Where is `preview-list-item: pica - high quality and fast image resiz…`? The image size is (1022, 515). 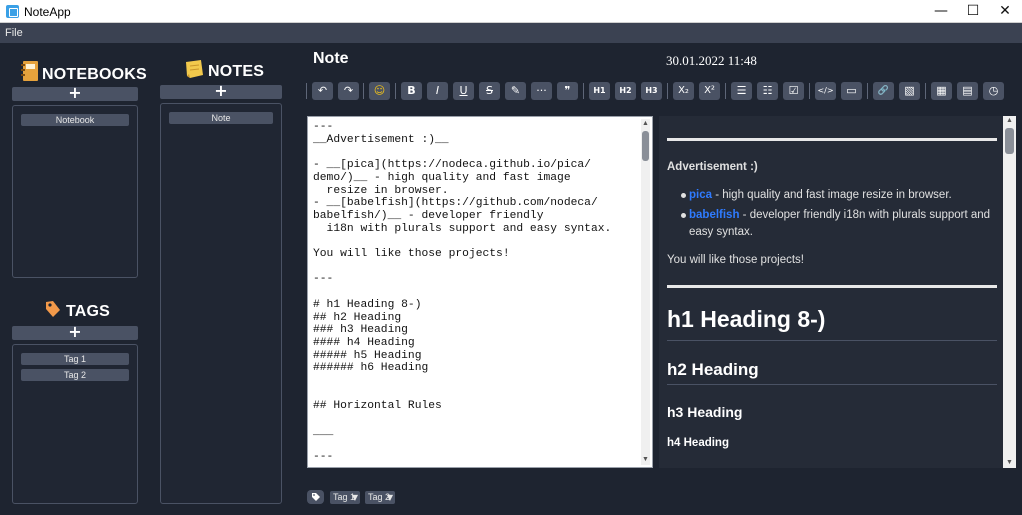
preview-list-item: pica - high quality and fast image resiz… is located at coordinates (820, 195).